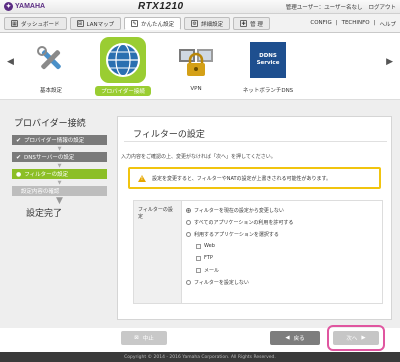 This screenshot has height=362, width=400. I want to click on current-step-icon: ●, so click(19, 174).